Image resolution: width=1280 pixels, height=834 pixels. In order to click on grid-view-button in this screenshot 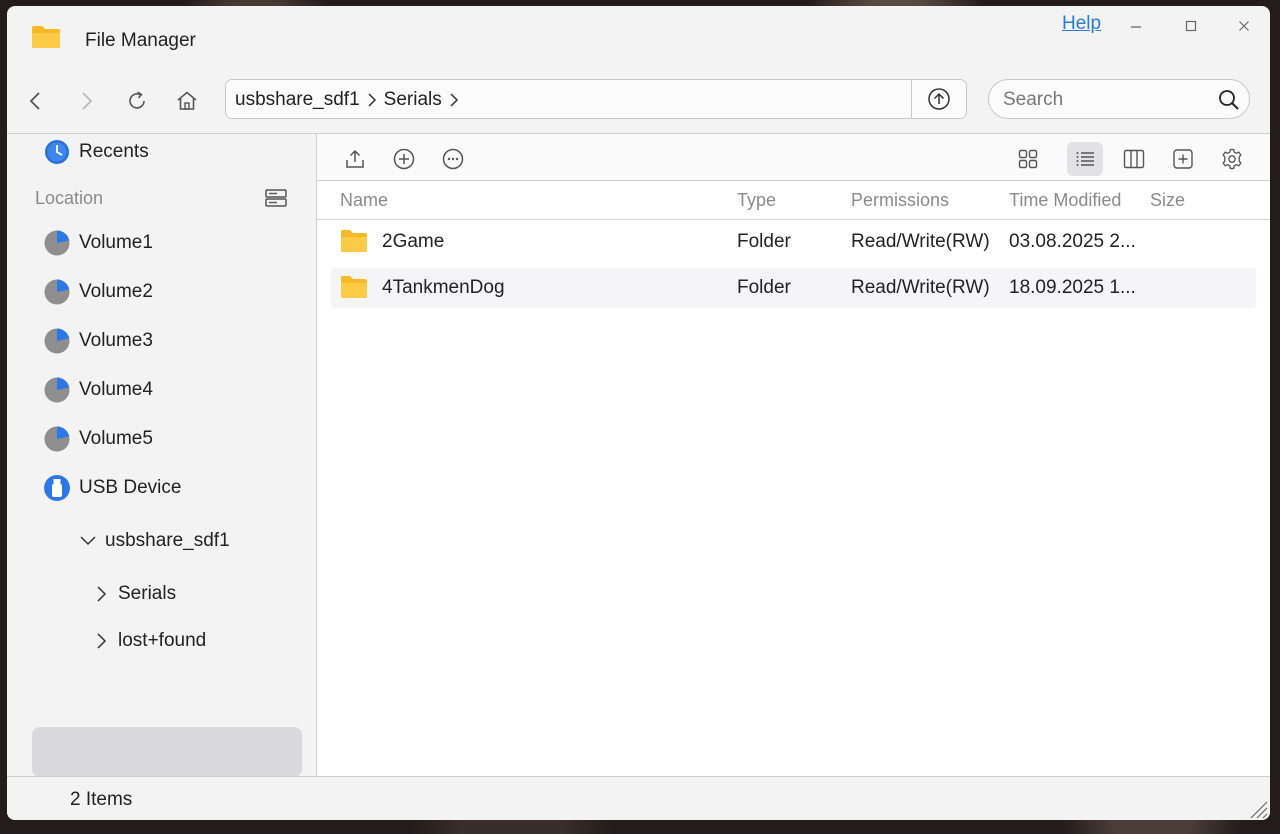, I will do `click(1028, 159)`.